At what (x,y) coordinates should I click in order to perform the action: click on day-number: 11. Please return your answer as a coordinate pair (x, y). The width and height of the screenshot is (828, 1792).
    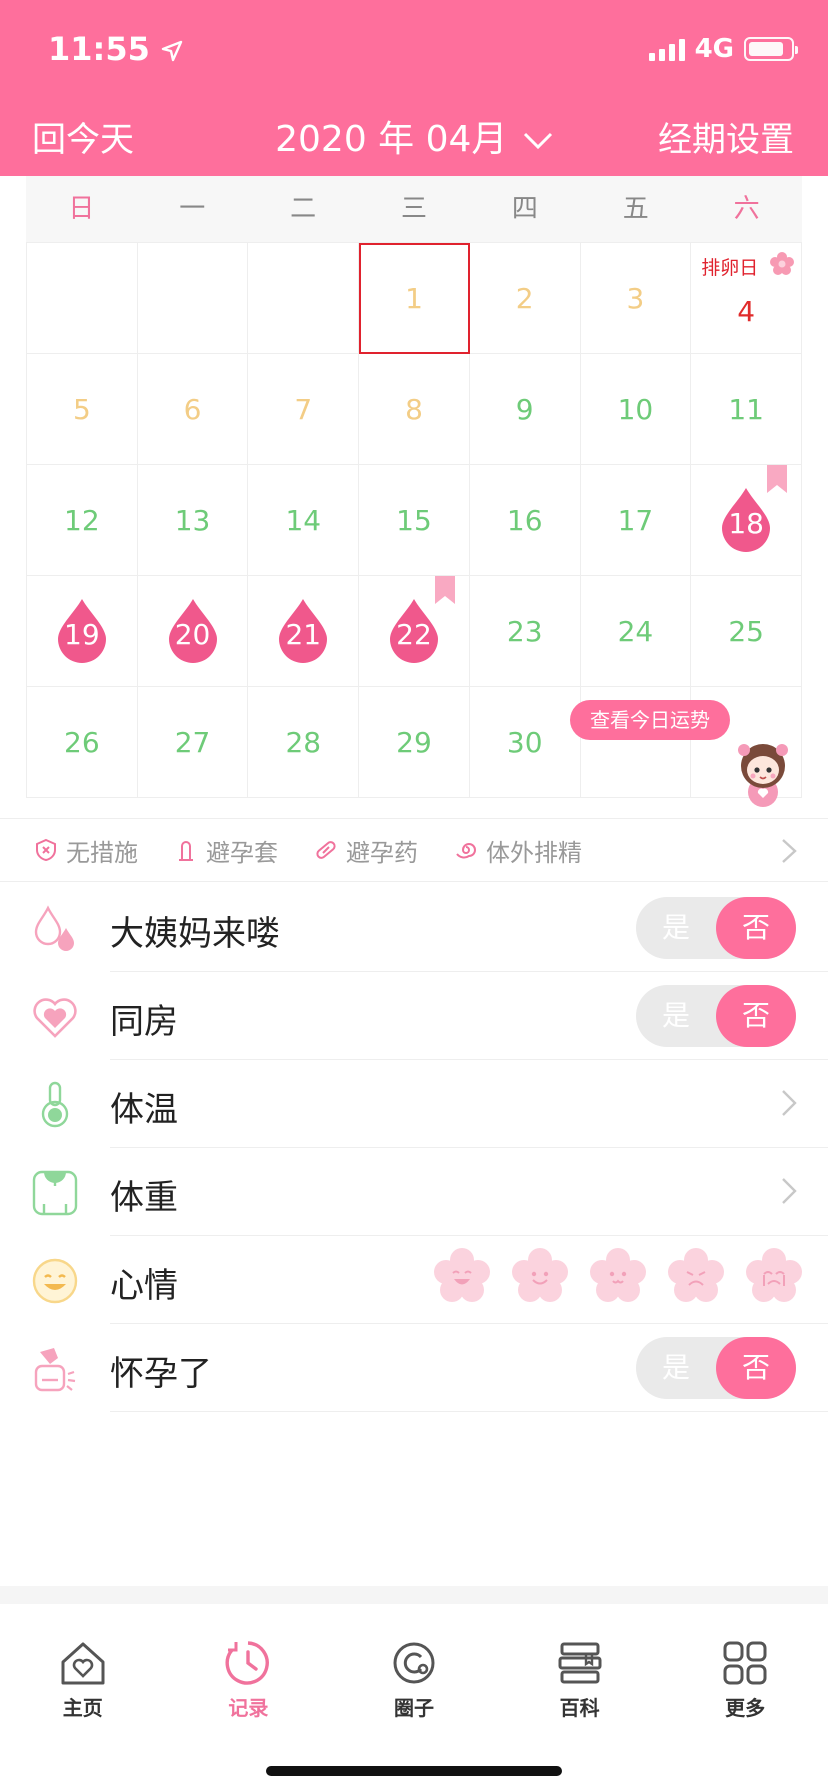
    Looking at the image, I should click on (746, 409).